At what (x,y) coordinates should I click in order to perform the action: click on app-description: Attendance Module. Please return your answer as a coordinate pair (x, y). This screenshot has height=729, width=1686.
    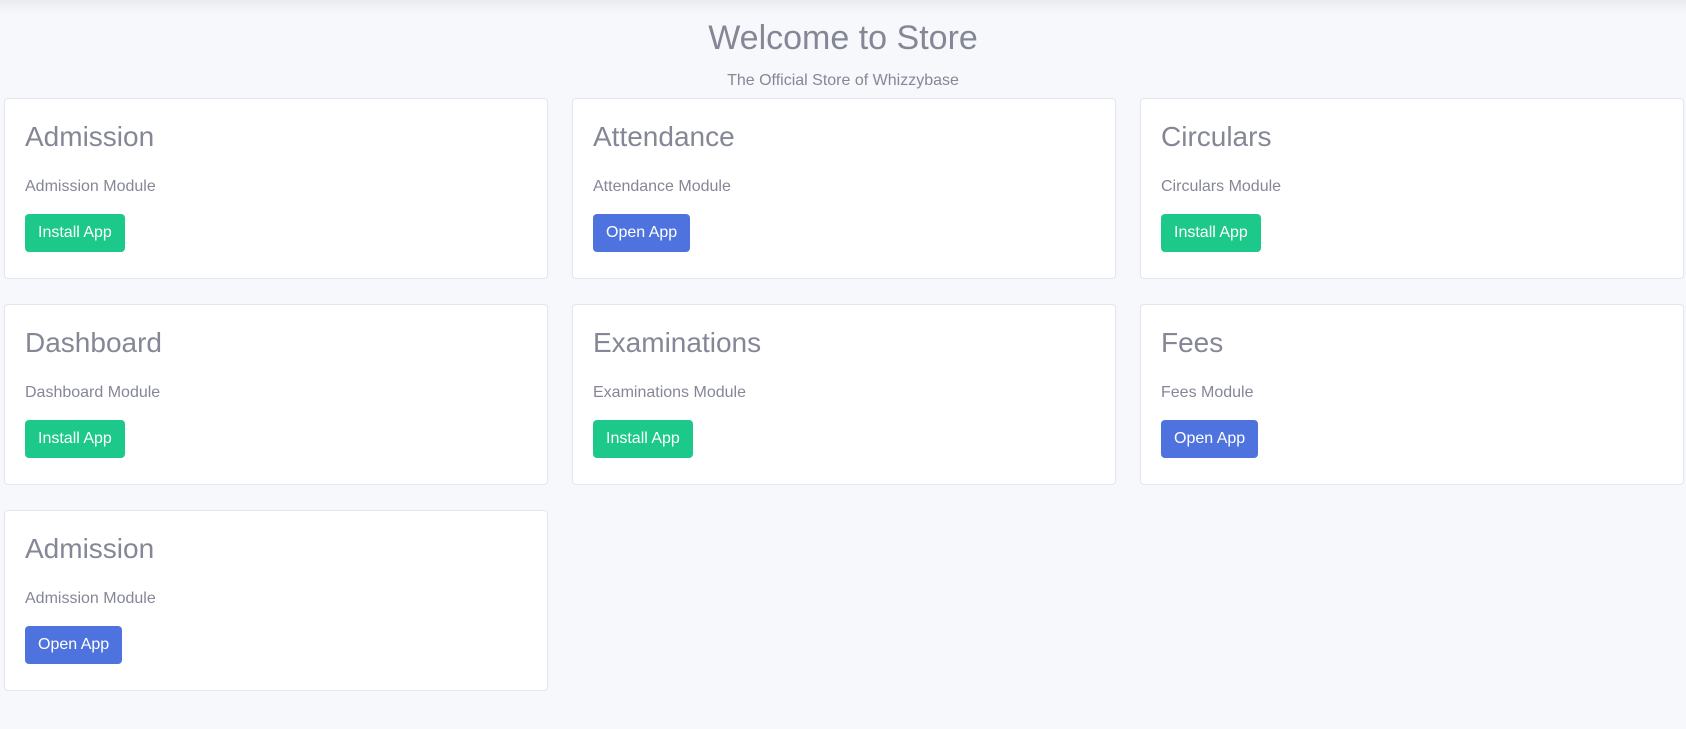
    Looking at the image, I should click on (662, 186).